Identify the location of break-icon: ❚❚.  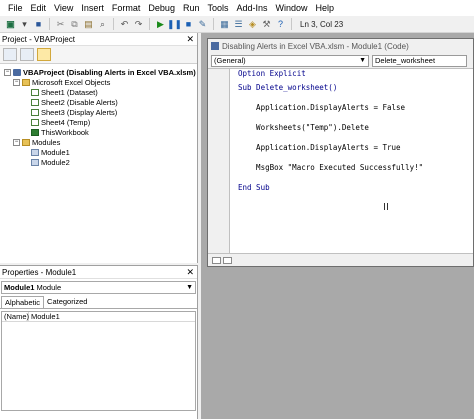
(174, 24).